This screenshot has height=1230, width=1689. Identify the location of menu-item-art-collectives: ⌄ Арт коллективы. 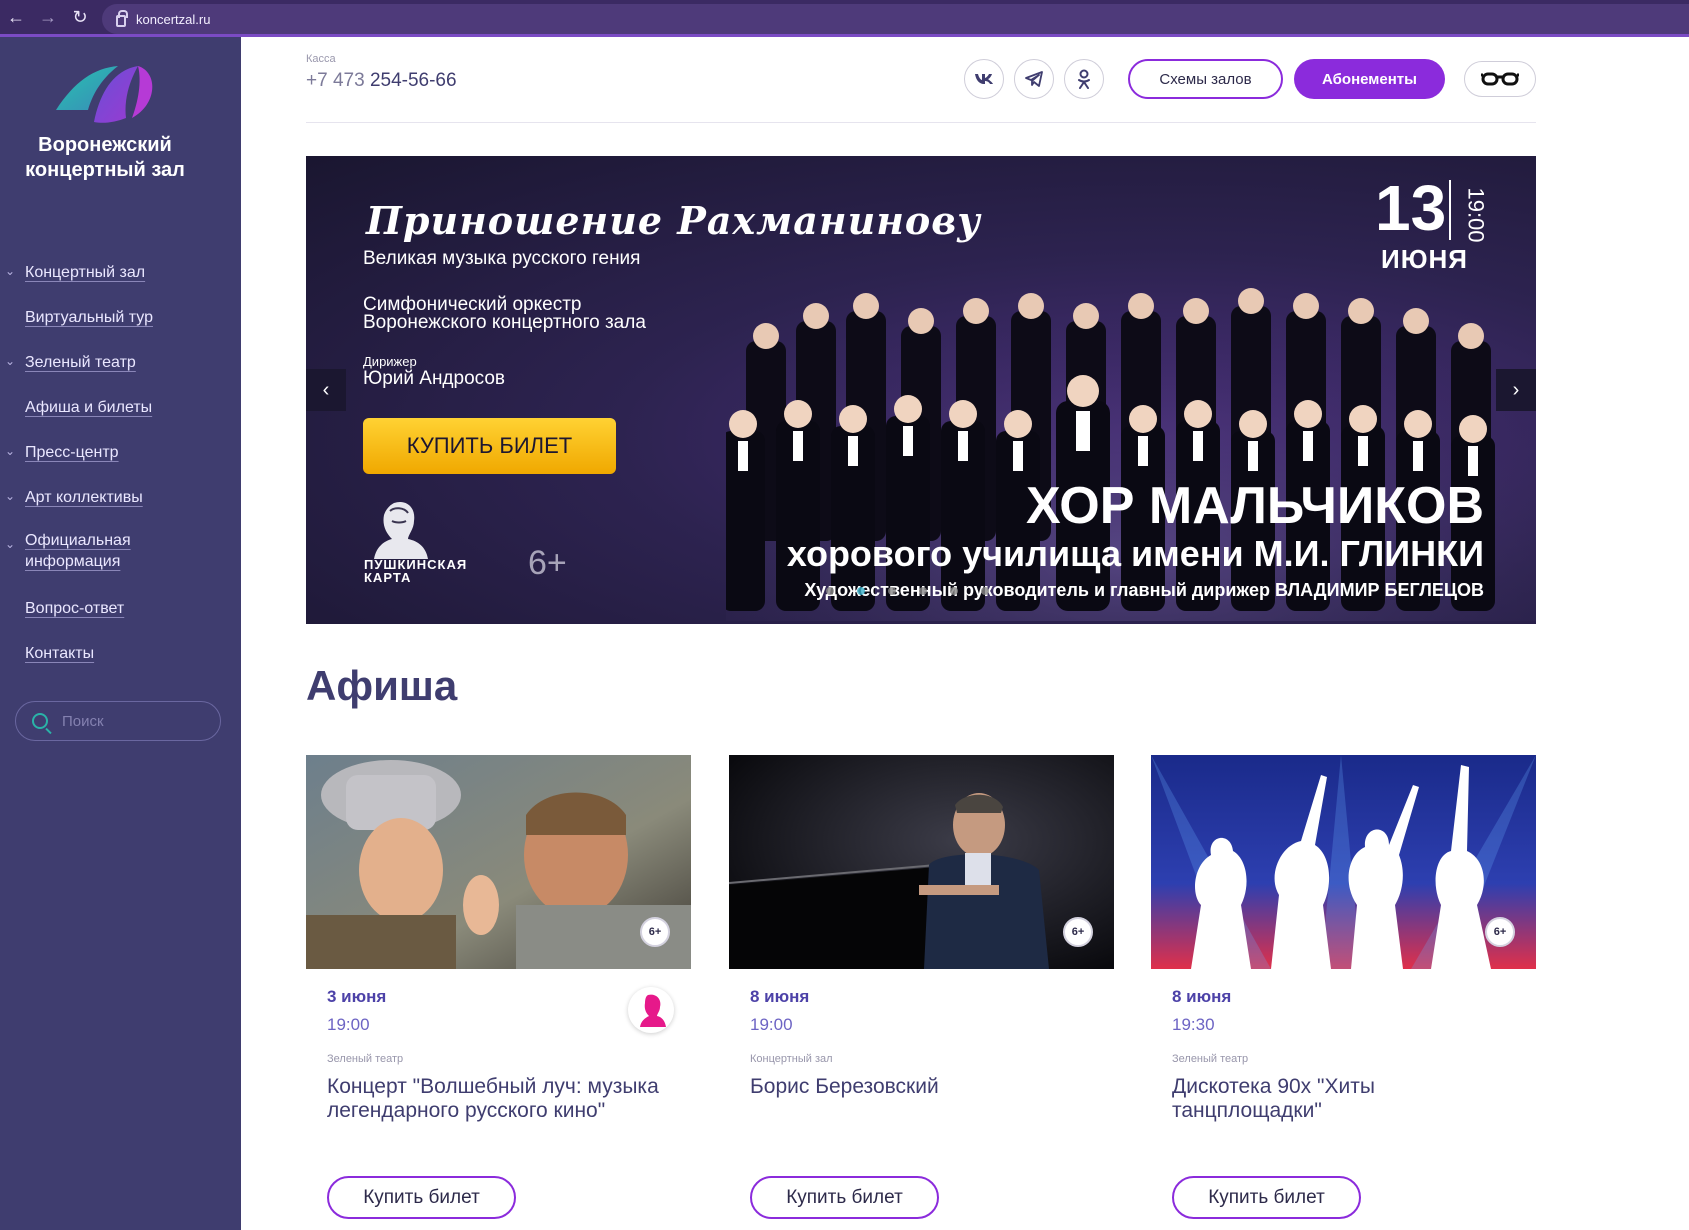
(120, 497).